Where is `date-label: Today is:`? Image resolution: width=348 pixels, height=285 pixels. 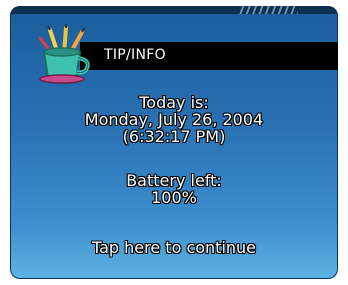
date-label: Today is: is located at coordinates (174, 102).